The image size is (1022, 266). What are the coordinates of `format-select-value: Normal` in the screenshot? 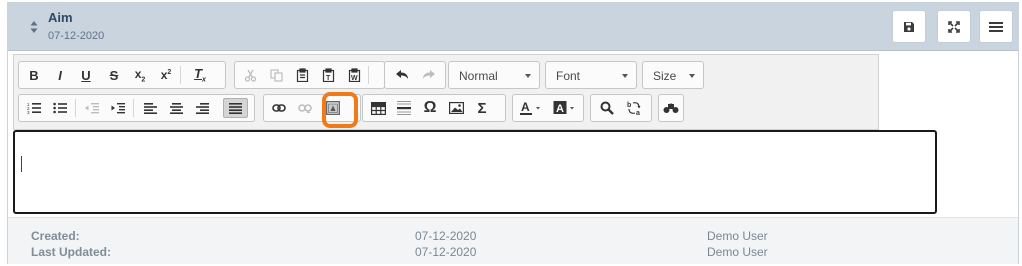 It's located at (478, 76).